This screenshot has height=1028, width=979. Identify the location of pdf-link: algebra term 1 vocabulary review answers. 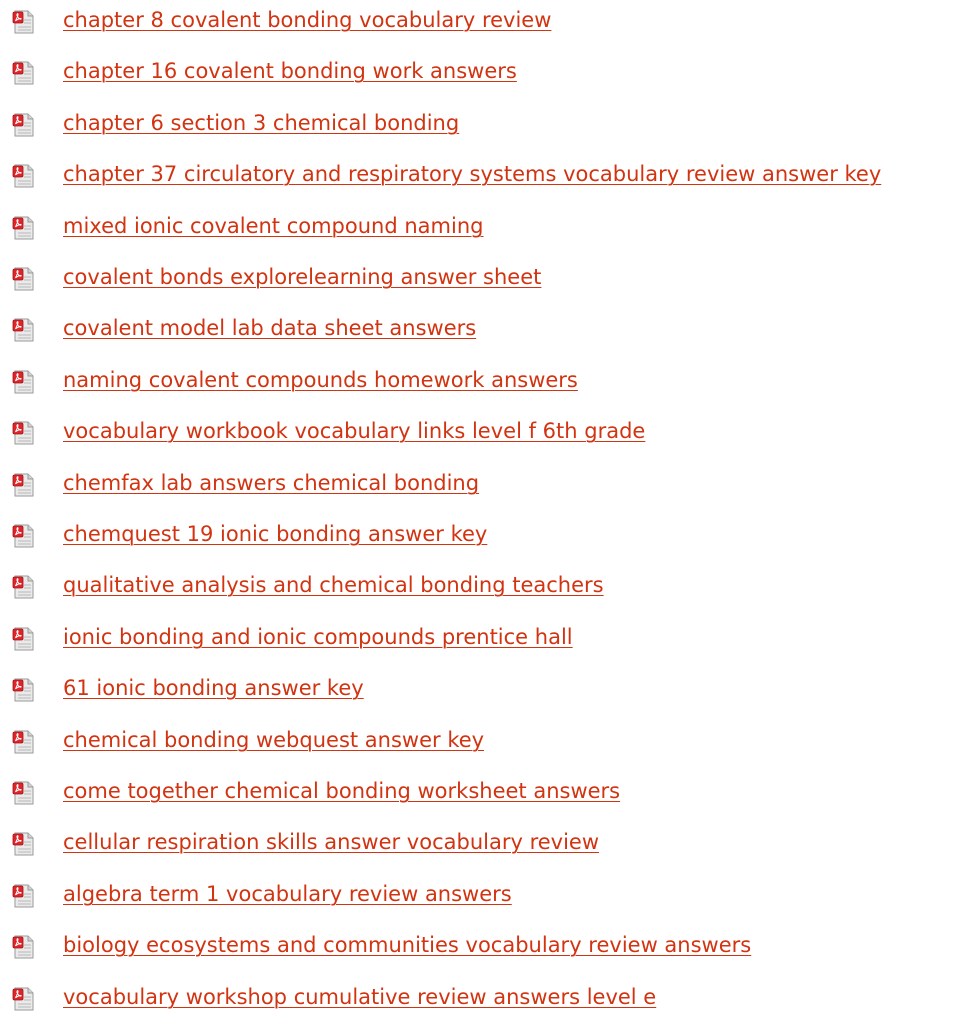
(287, 894).